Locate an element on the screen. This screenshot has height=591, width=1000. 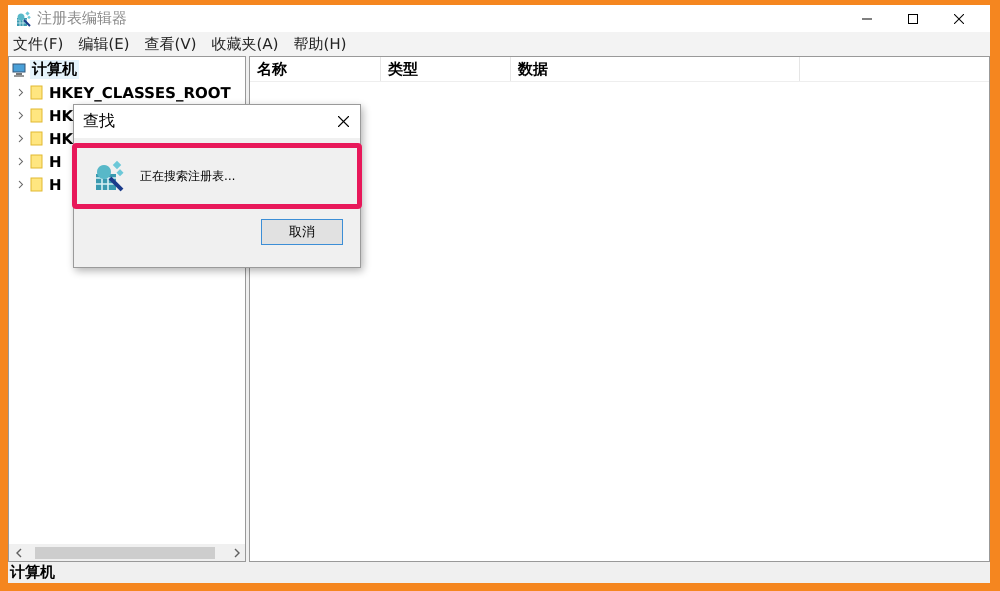
column-header: 类型 is located at coordinates (446, 69).